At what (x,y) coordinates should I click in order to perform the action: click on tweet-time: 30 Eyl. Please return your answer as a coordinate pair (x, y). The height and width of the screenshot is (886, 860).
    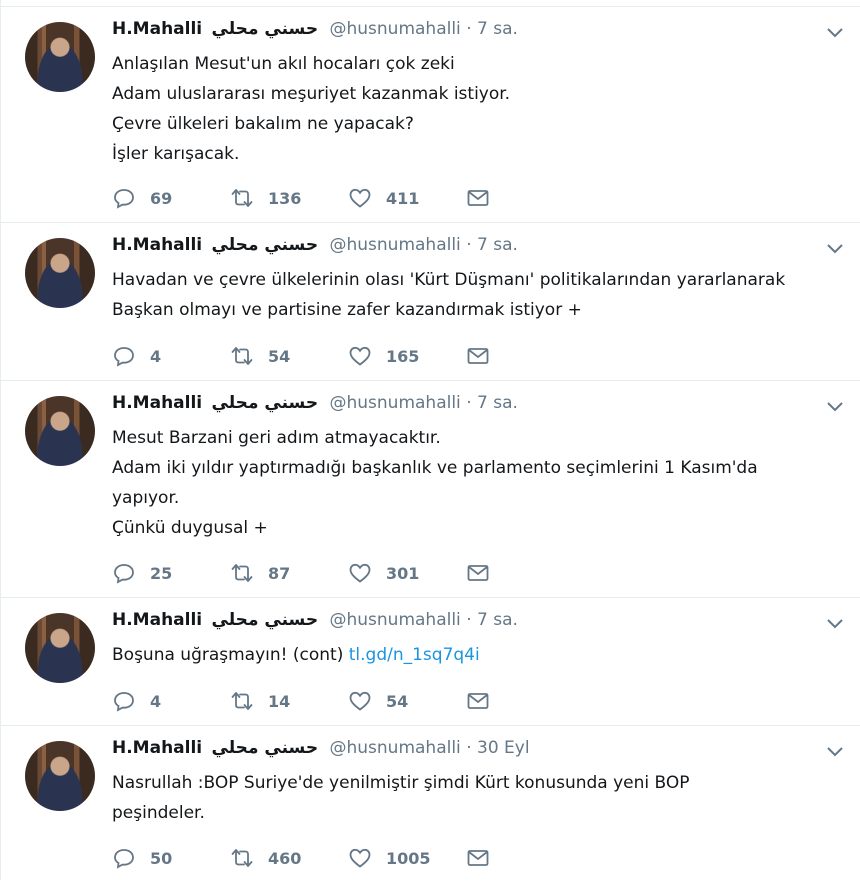
    Looking at the image, I should click on (503, 748).